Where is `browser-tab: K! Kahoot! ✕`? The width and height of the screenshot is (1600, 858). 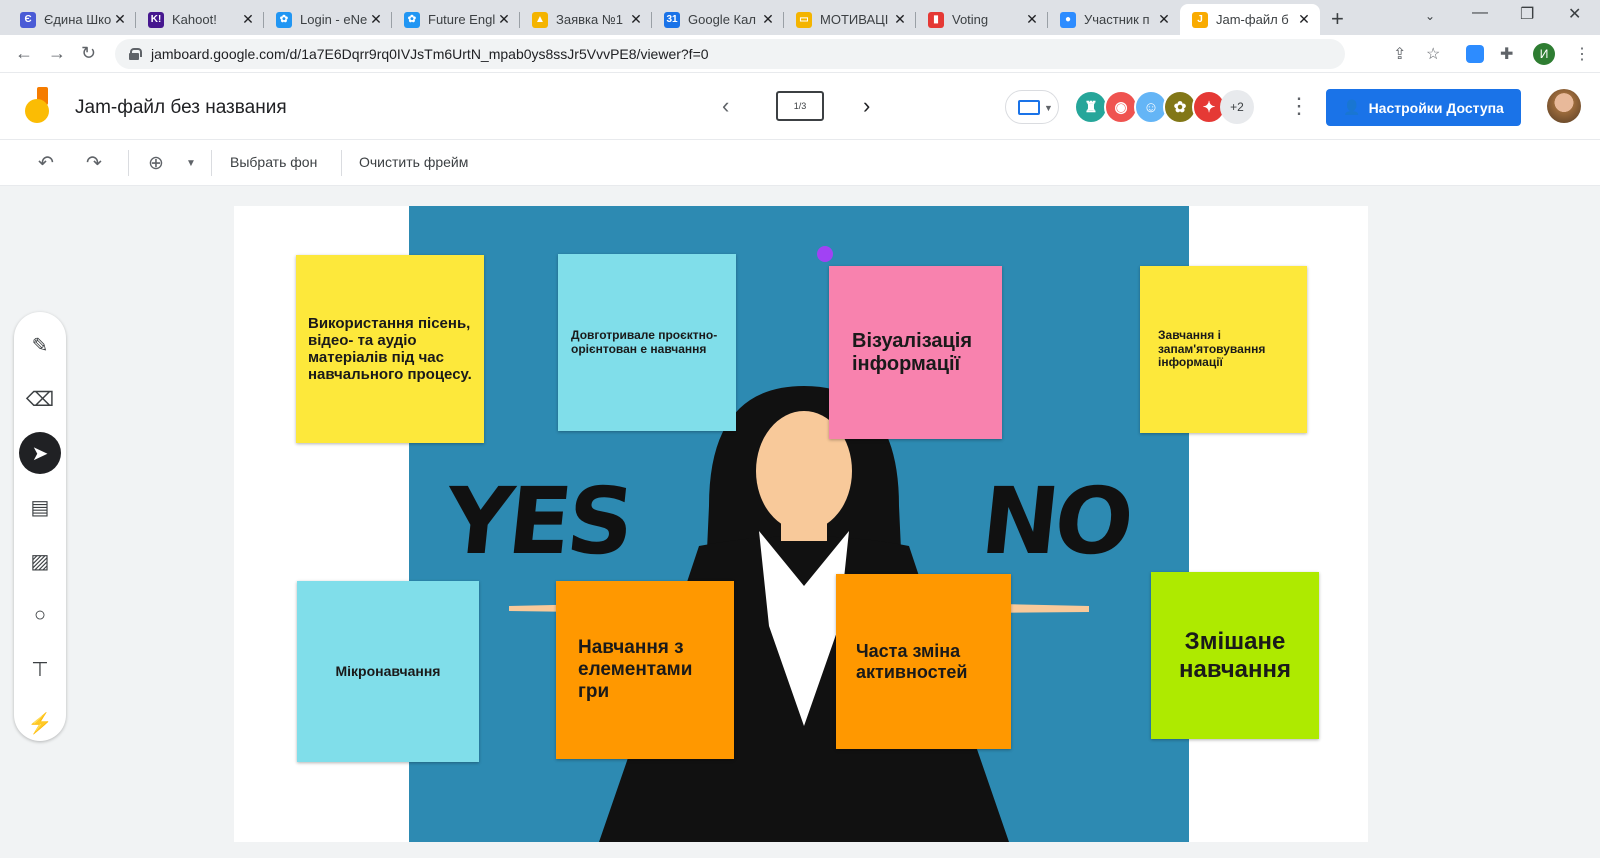 browser-tab: K! Kahoot! ✕ is located at coordinates (200, 19).